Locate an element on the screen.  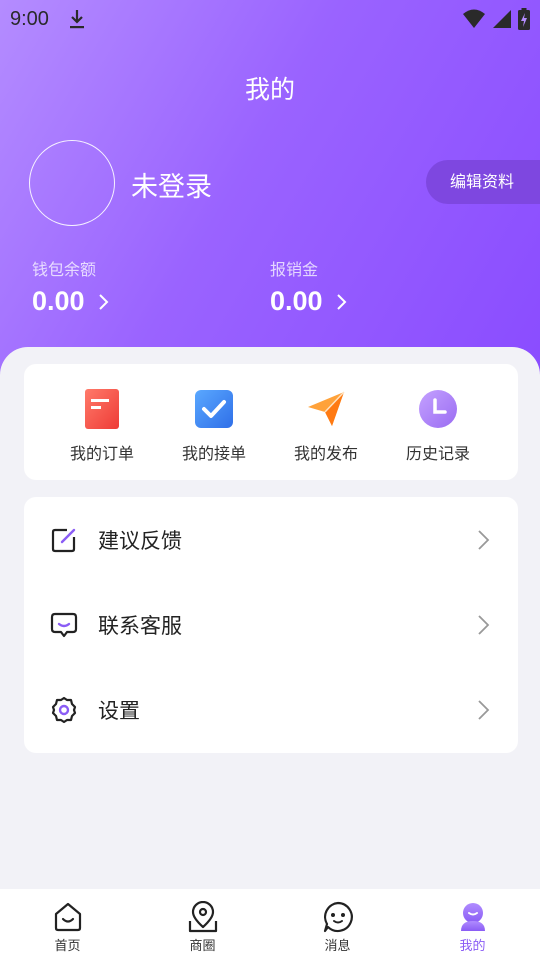
tab-messages: 消息 is located at coordinates (337, 924).